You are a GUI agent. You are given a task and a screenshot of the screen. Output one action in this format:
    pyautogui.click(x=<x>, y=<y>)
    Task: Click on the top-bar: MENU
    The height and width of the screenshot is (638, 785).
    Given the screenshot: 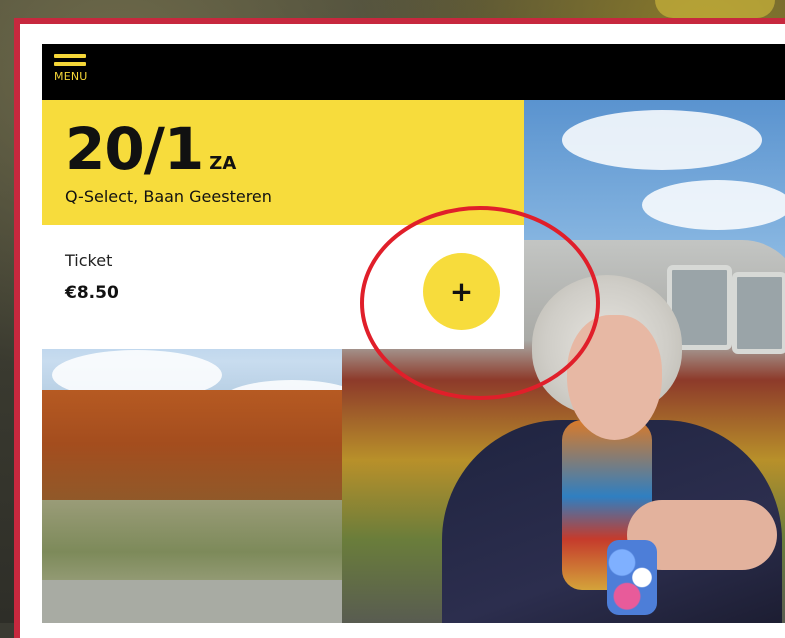 What is the action you would take?
    pyautogui.click(x=413, y=72)
    